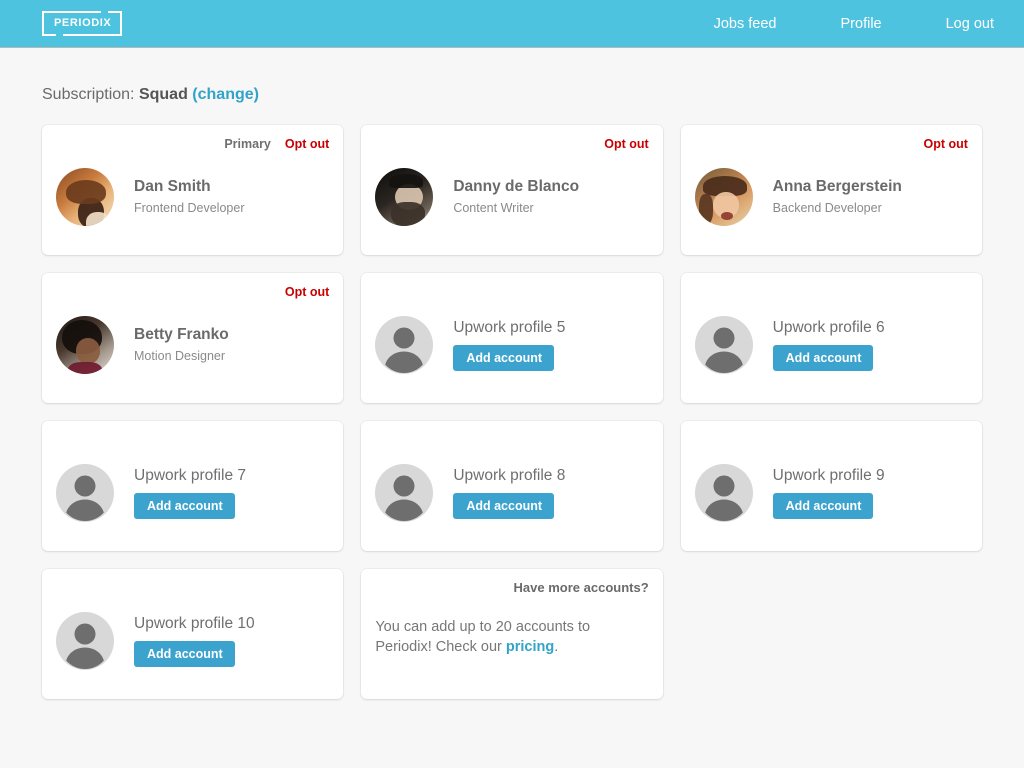  Describe the element at coordinates (181, 335) in the screenshot. I see `account-name: Betty Franko` at that location.